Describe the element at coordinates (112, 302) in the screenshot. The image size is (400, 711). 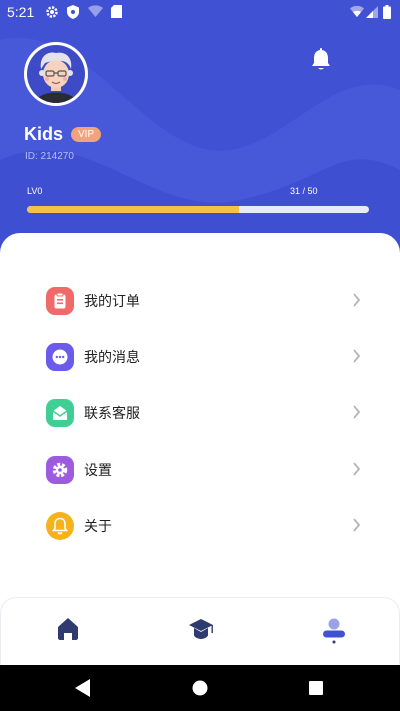
I see `menu-item-label: 我的订单` at that location.